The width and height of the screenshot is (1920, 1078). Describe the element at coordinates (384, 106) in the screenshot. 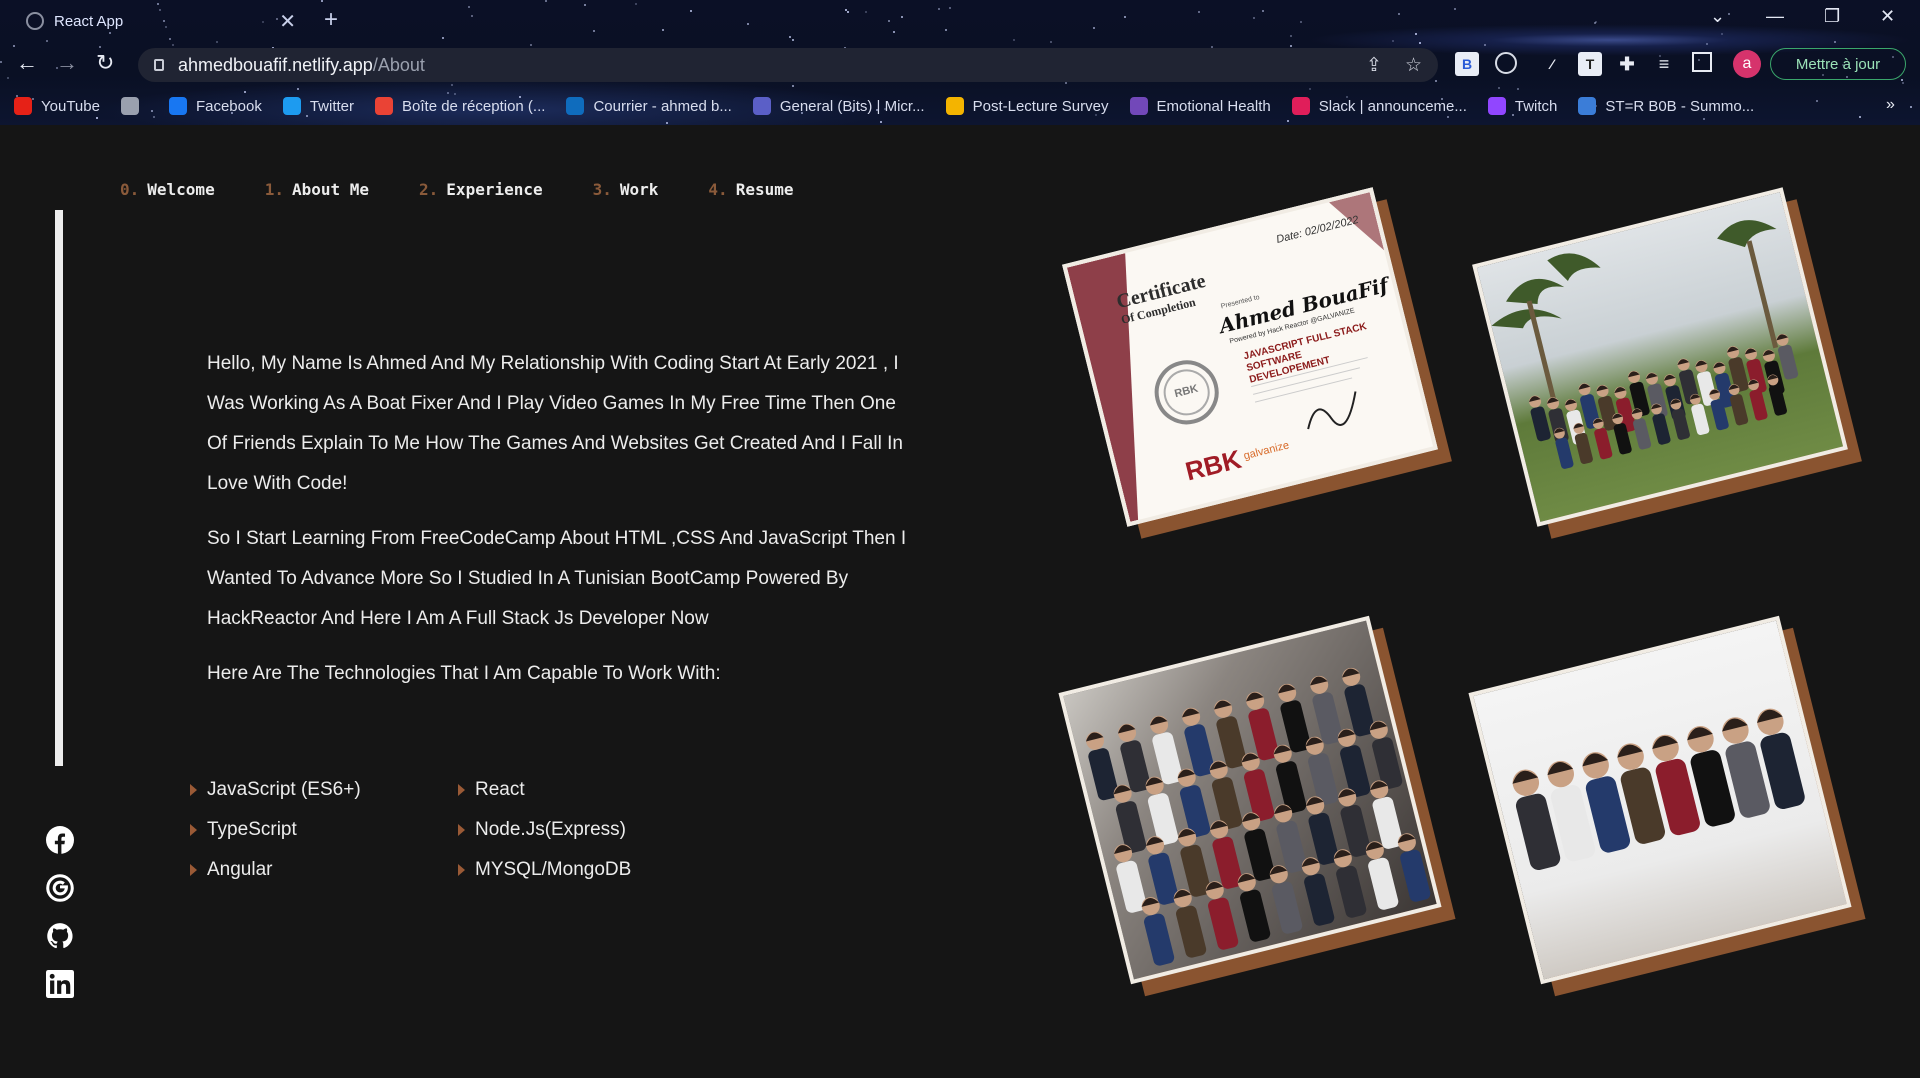

I see `gmail-icon` at that location.